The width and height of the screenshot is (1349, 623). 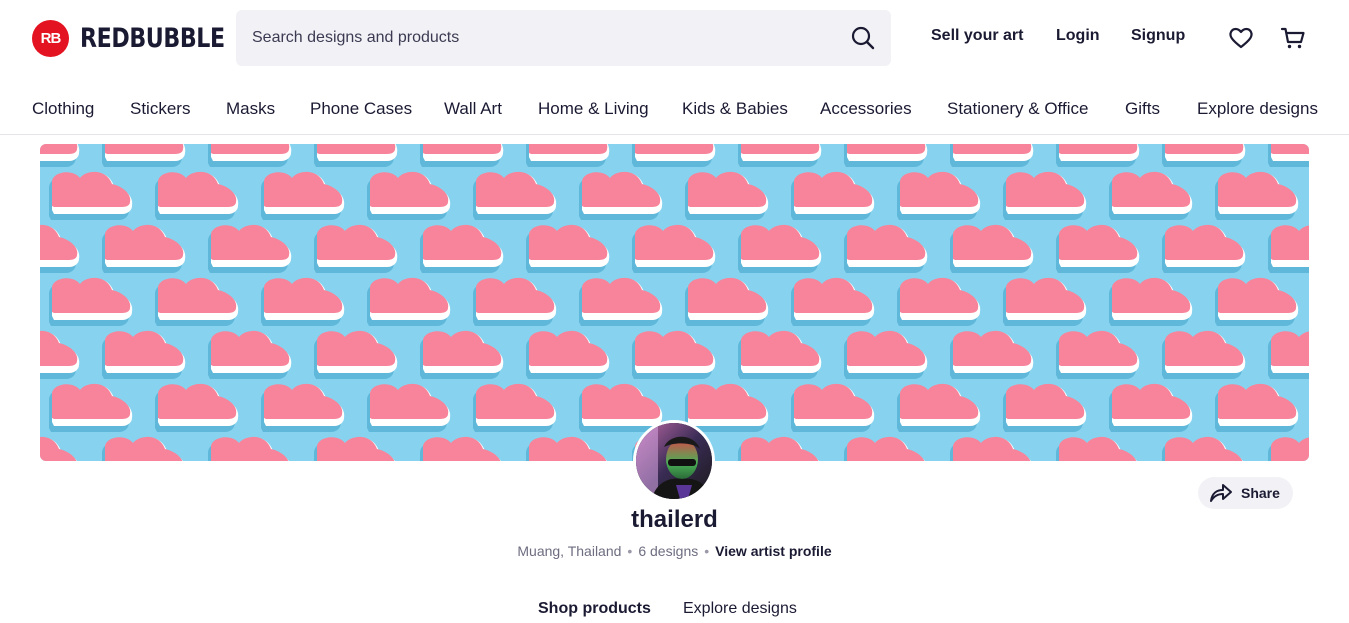 I want to click on tab-explore-designs: Explore designs, so click(x=740, y=609).